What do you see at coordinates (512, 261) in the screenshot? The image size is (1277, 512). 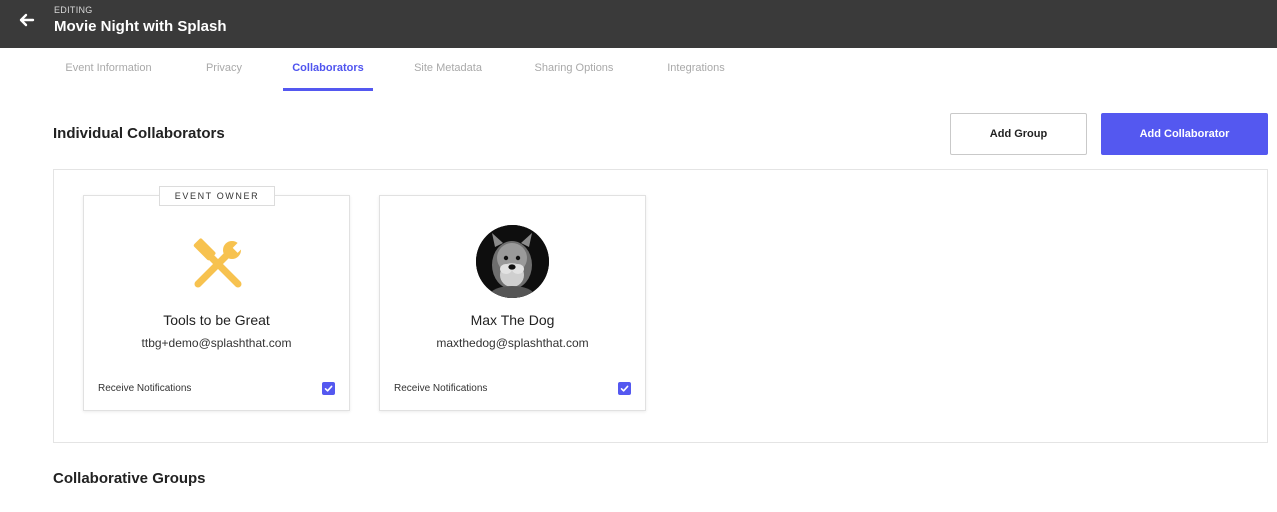 I see `dog-avatar` at bounding box center [512, 261].